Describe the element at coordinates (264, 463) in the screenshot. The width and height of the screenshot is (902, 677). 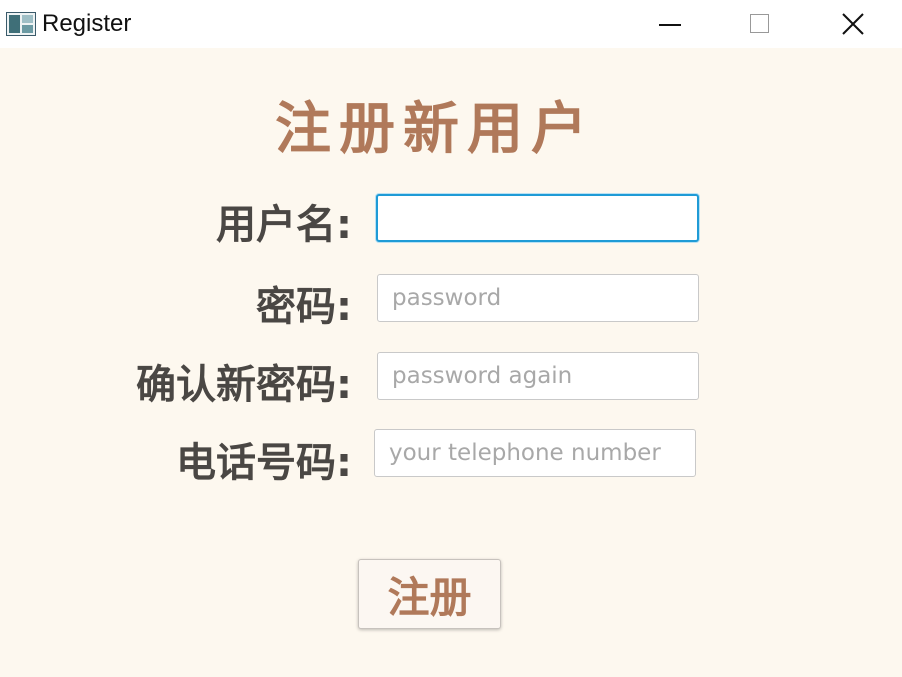
I see `telephone-label: 电话号码:` at that location.